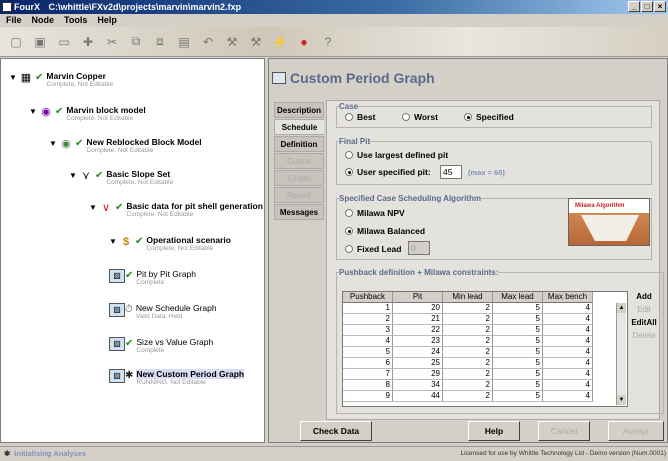 The height and width of the screenshot is (461, 668). What do you see at coordinates (418, 297) in the screenshot?
I see `col-header: Pit` at bounding box center [418, 297].